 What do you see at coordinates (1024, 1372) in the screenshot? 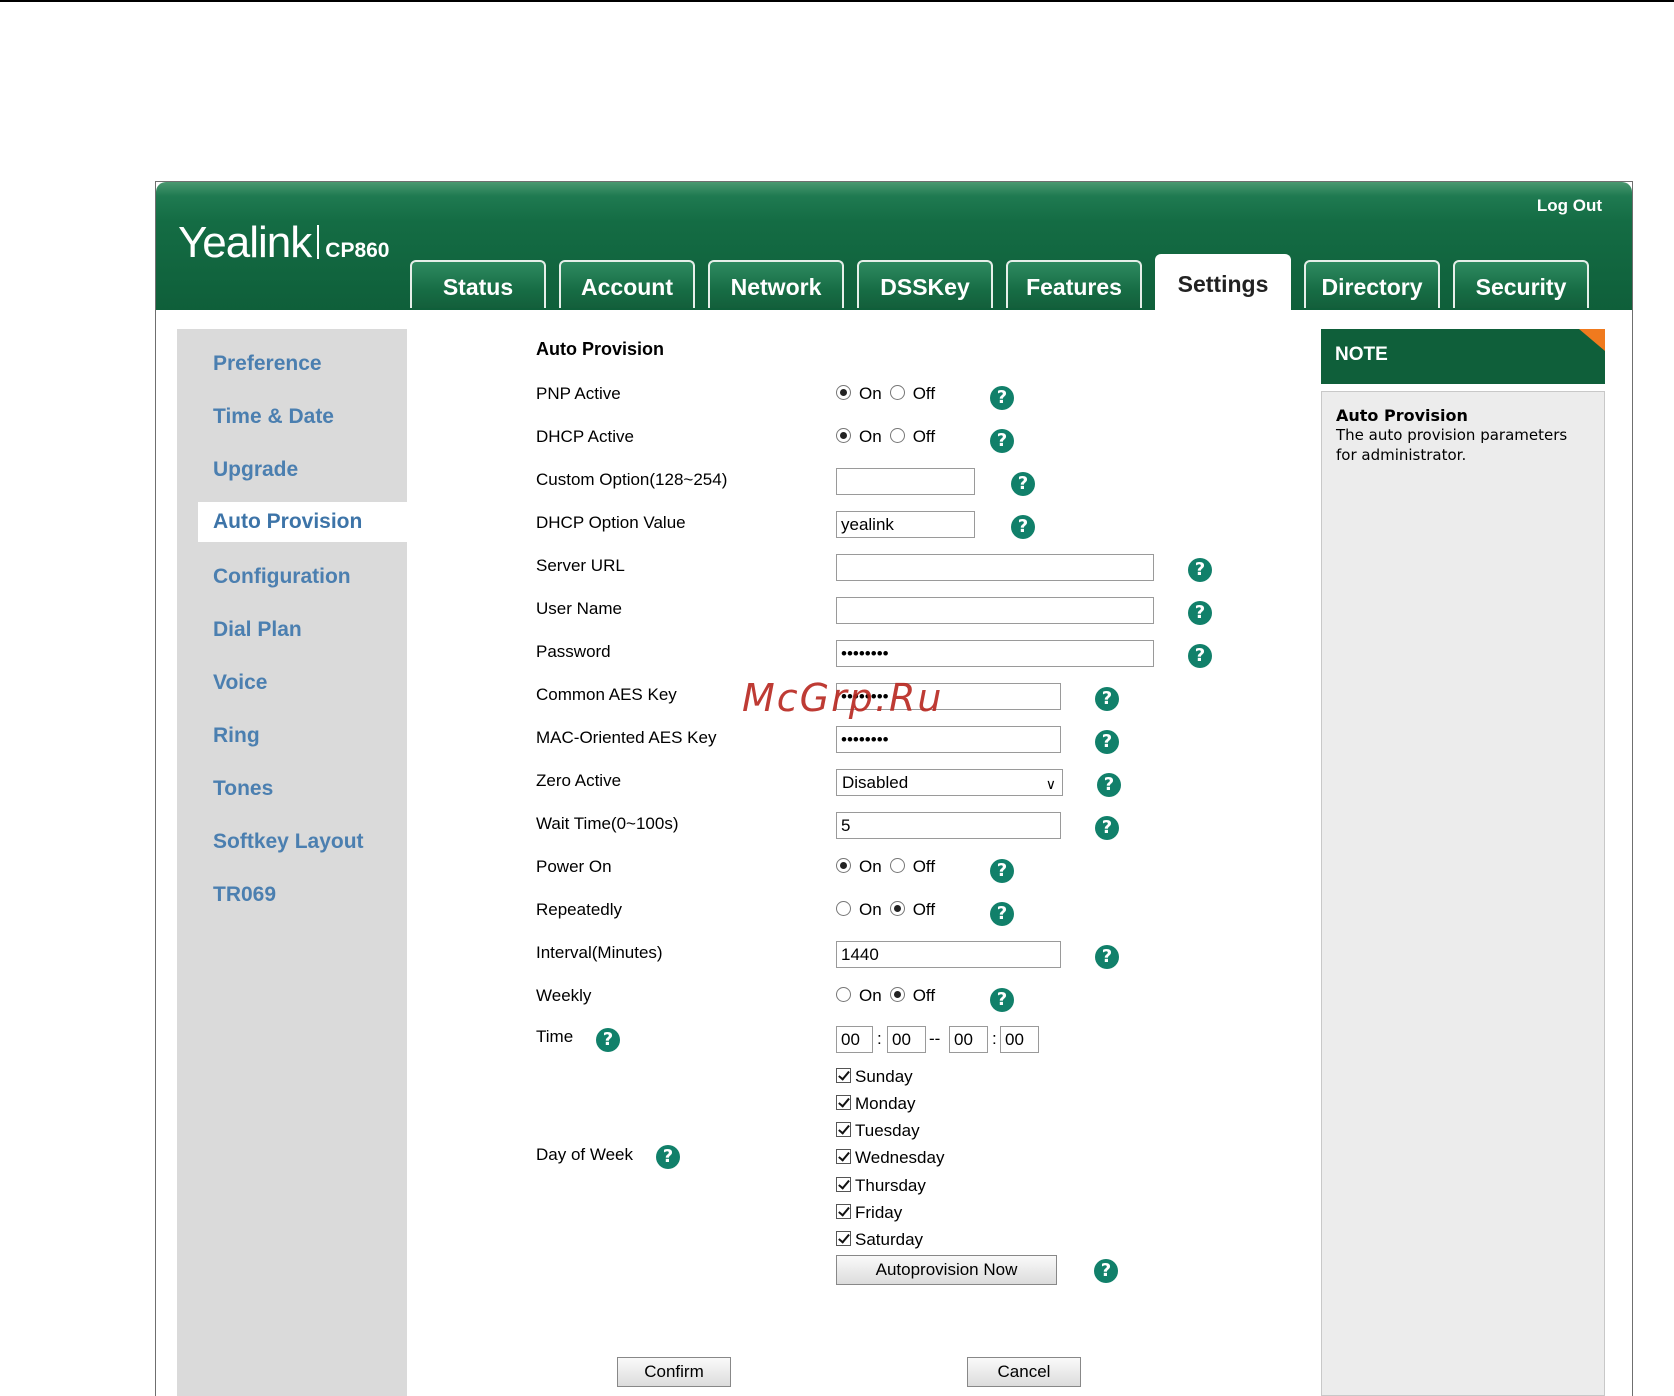
I see `cancel-button: Cancel` at bounding box center [1024, 1372].